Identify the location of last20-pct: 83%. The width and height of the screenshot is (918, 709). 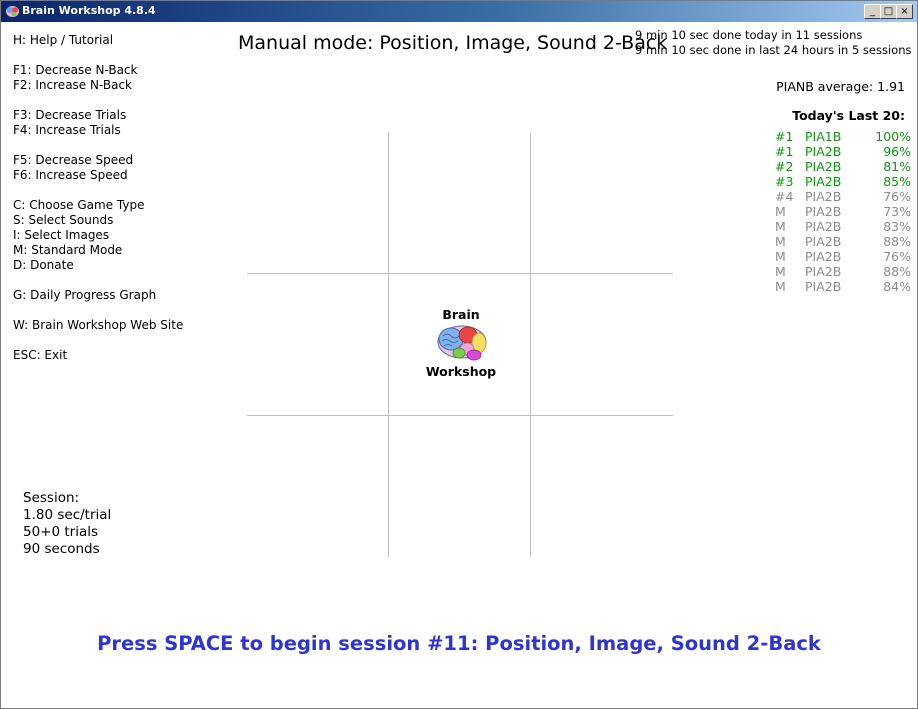
(897, 226).